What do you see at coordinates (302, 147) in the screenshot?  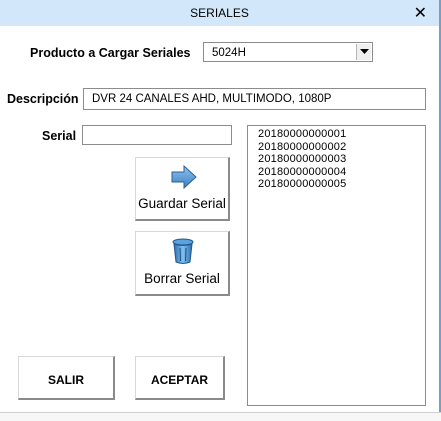 I see `list-item: 20180000000002` at bounding box center [302, 147].